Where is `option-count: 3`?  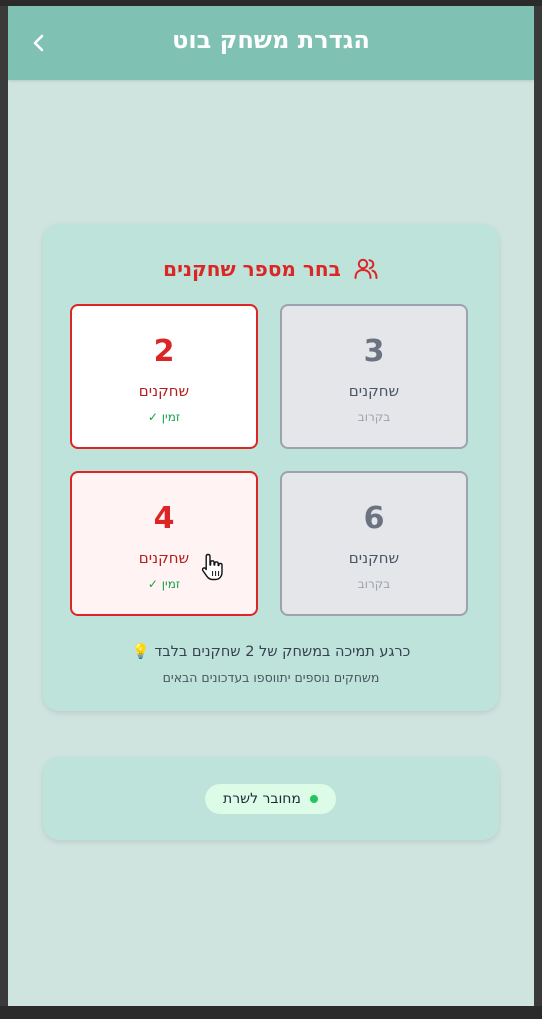 option-count: 3 is located at coordinates (374, 351).